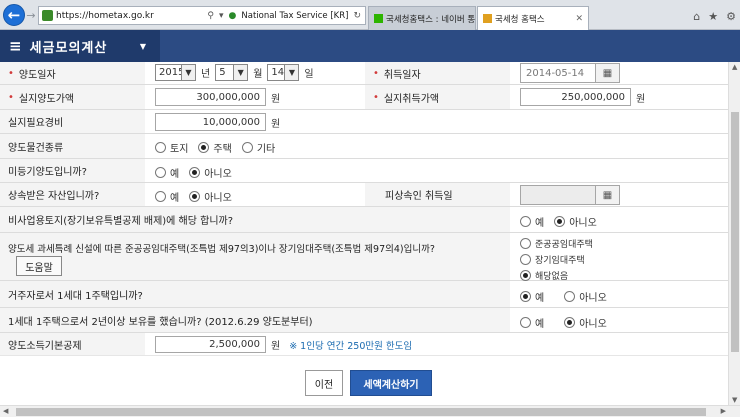  I want to click on decedent-date-input, so click(558, 195).